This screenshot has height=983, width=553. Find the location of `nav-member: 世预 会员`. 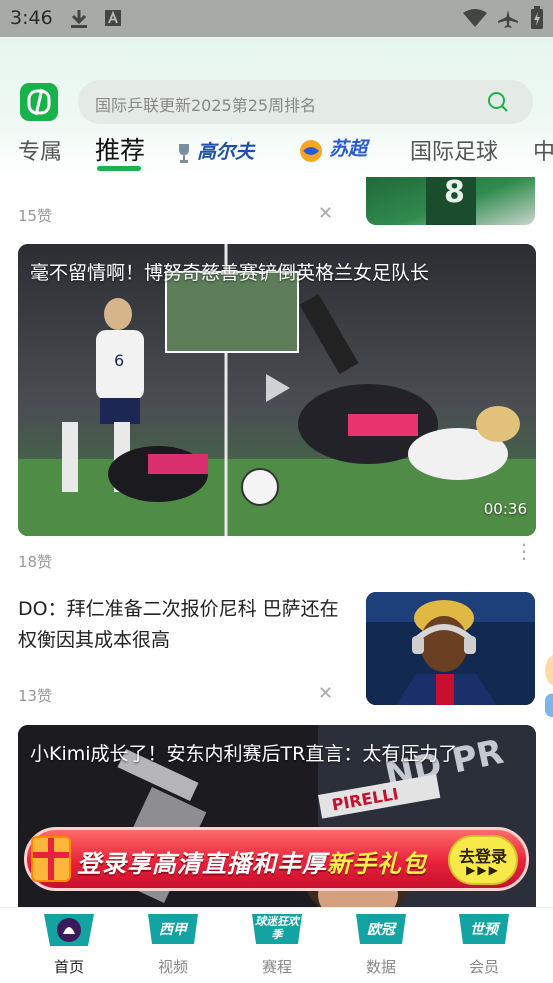

nav-member: 世预 会员 is located at coordinates (484, 944).